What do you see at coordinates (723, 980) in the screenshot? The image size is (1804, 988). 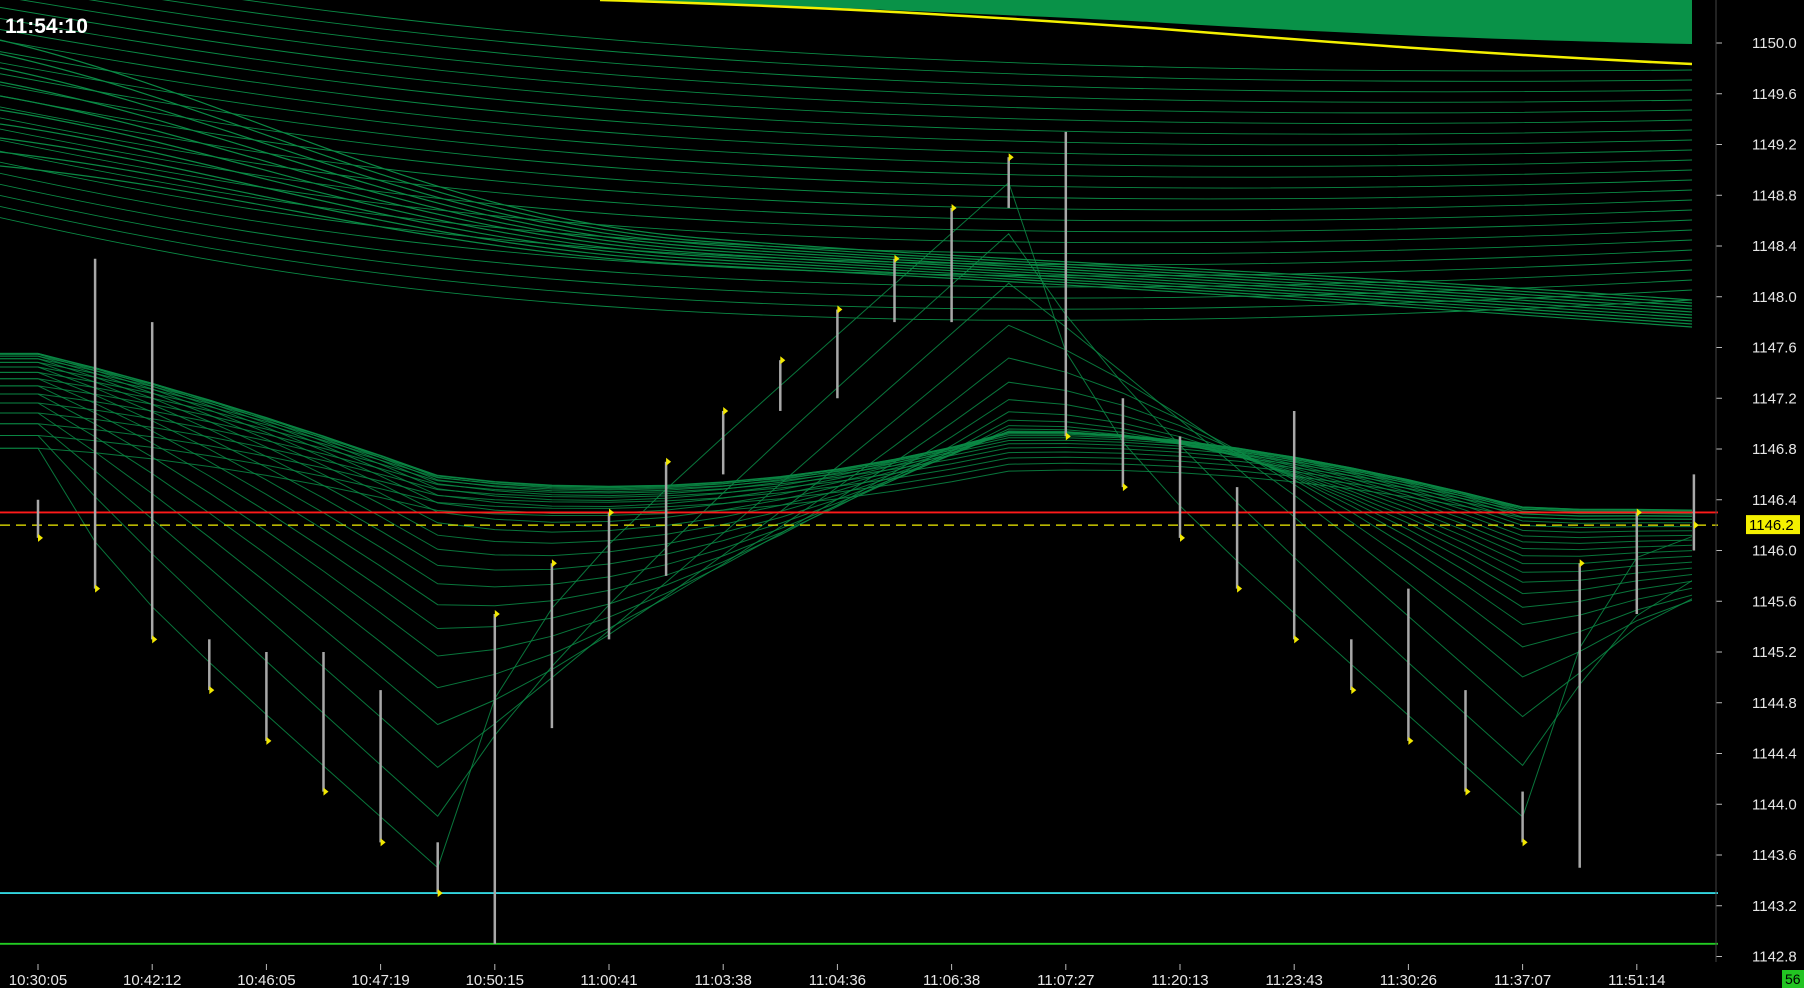 I see `x-tick-label-6: 11:03:38` at bounding box center [723, 980].